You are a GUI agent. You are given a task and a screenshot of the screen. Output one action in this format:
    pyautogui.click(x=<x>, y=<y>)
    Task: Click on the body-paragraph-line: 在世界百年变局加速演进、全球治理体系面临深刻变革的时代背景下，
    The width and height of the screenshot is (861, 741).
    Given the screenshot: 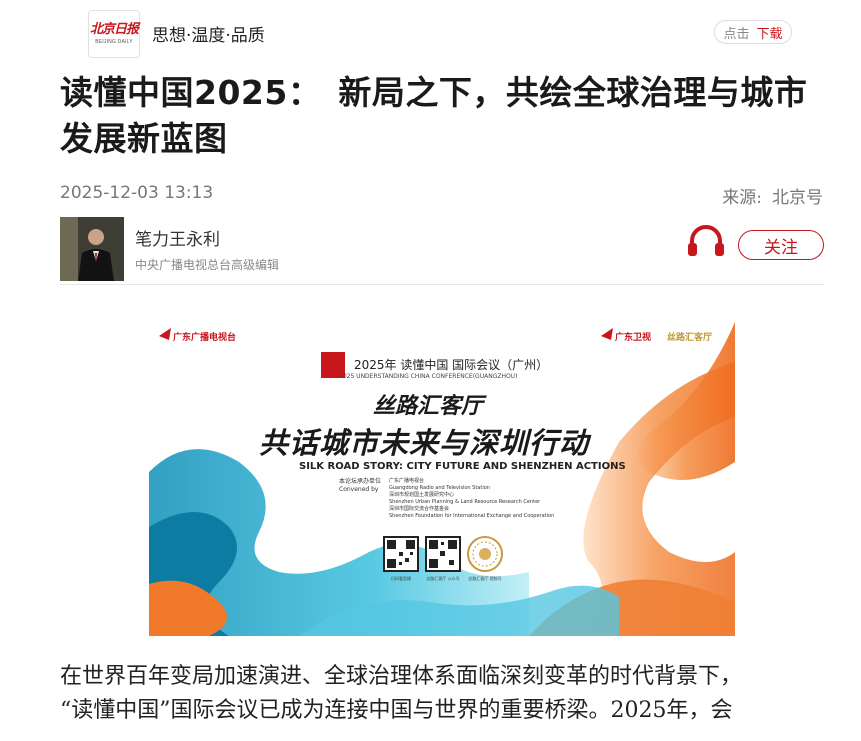 What is the action you would take?
    pyautogui.click(x=401, y=676)
    